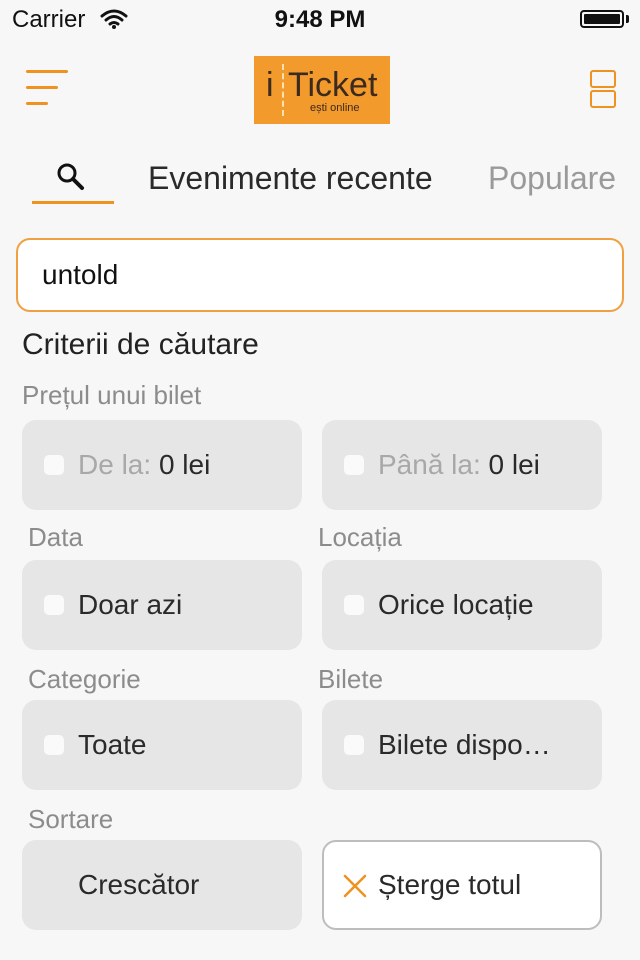  I want to click on tab-popular: Populare, so click(552, 178).